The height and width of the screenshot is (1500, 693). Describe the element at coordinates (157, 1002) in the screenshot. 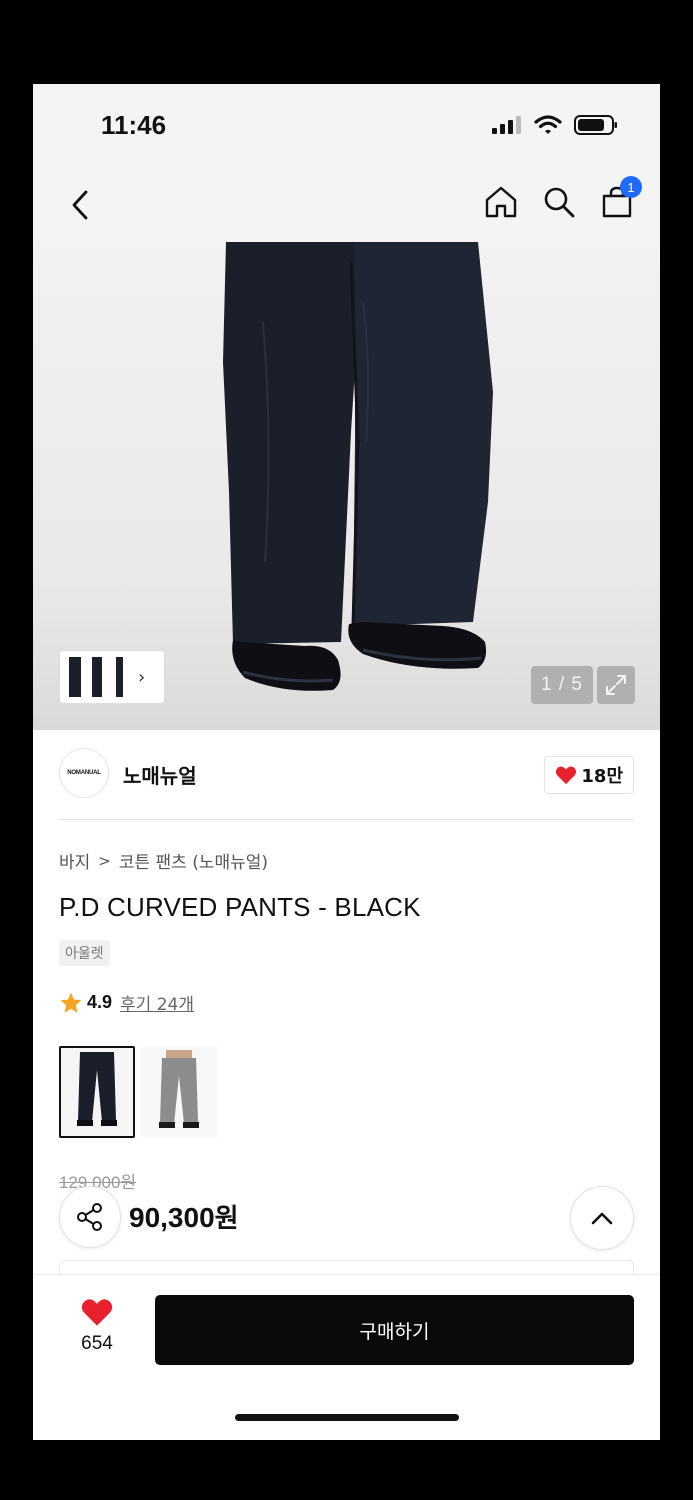

I see `reviews-link: 후기 24개` at that location.